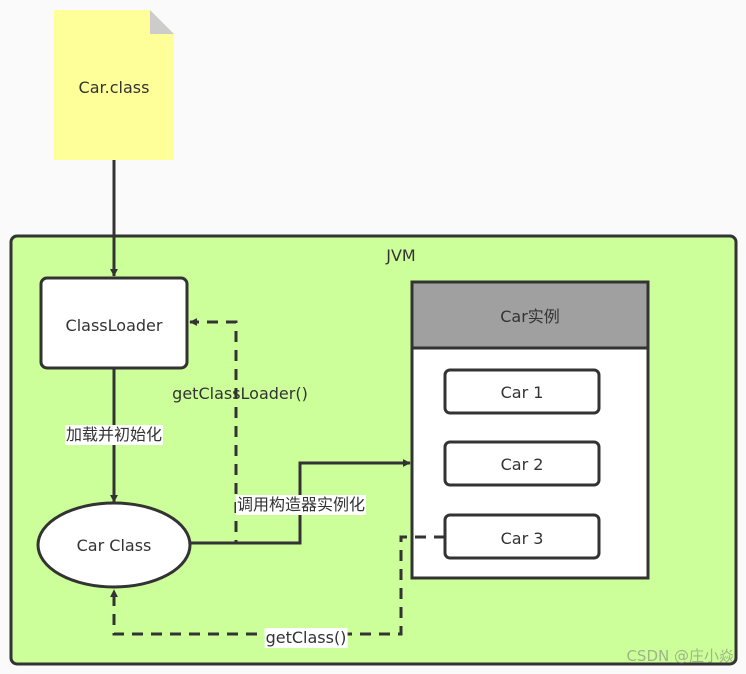 This screenshot has height=674, width=746. I want to click on document-fold-icon, so click(162, 22).